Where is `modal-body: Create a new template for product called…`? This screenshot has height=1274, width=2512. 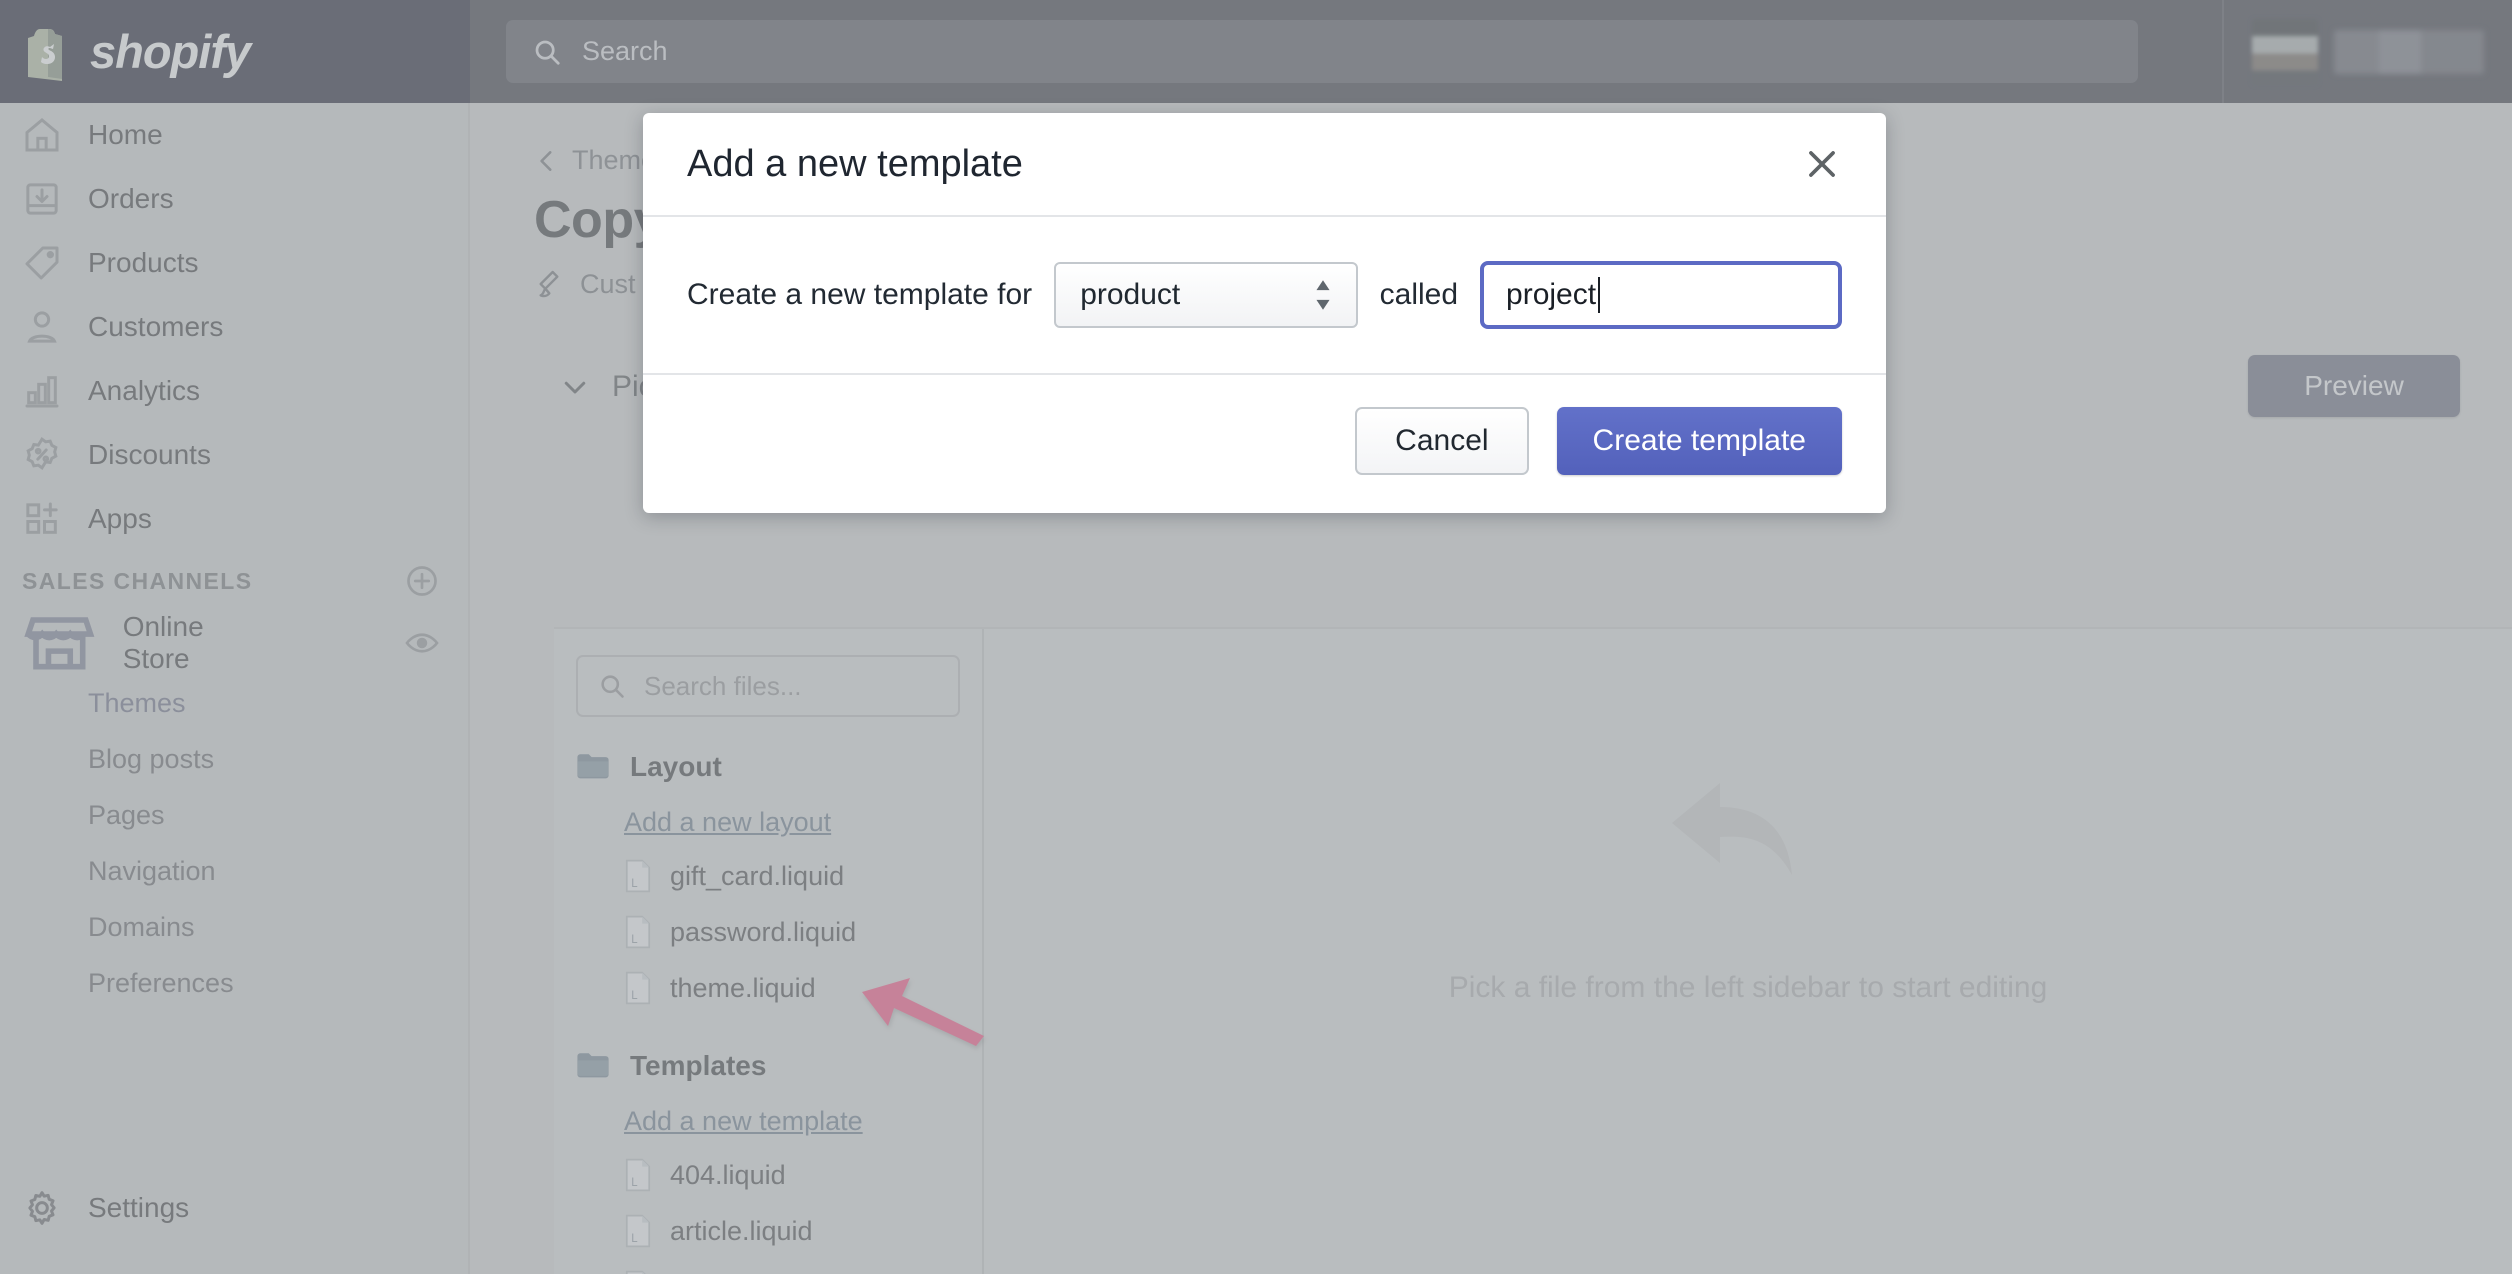 modal-body: Create a new template for product called… is located at coordinates (1264, 296).